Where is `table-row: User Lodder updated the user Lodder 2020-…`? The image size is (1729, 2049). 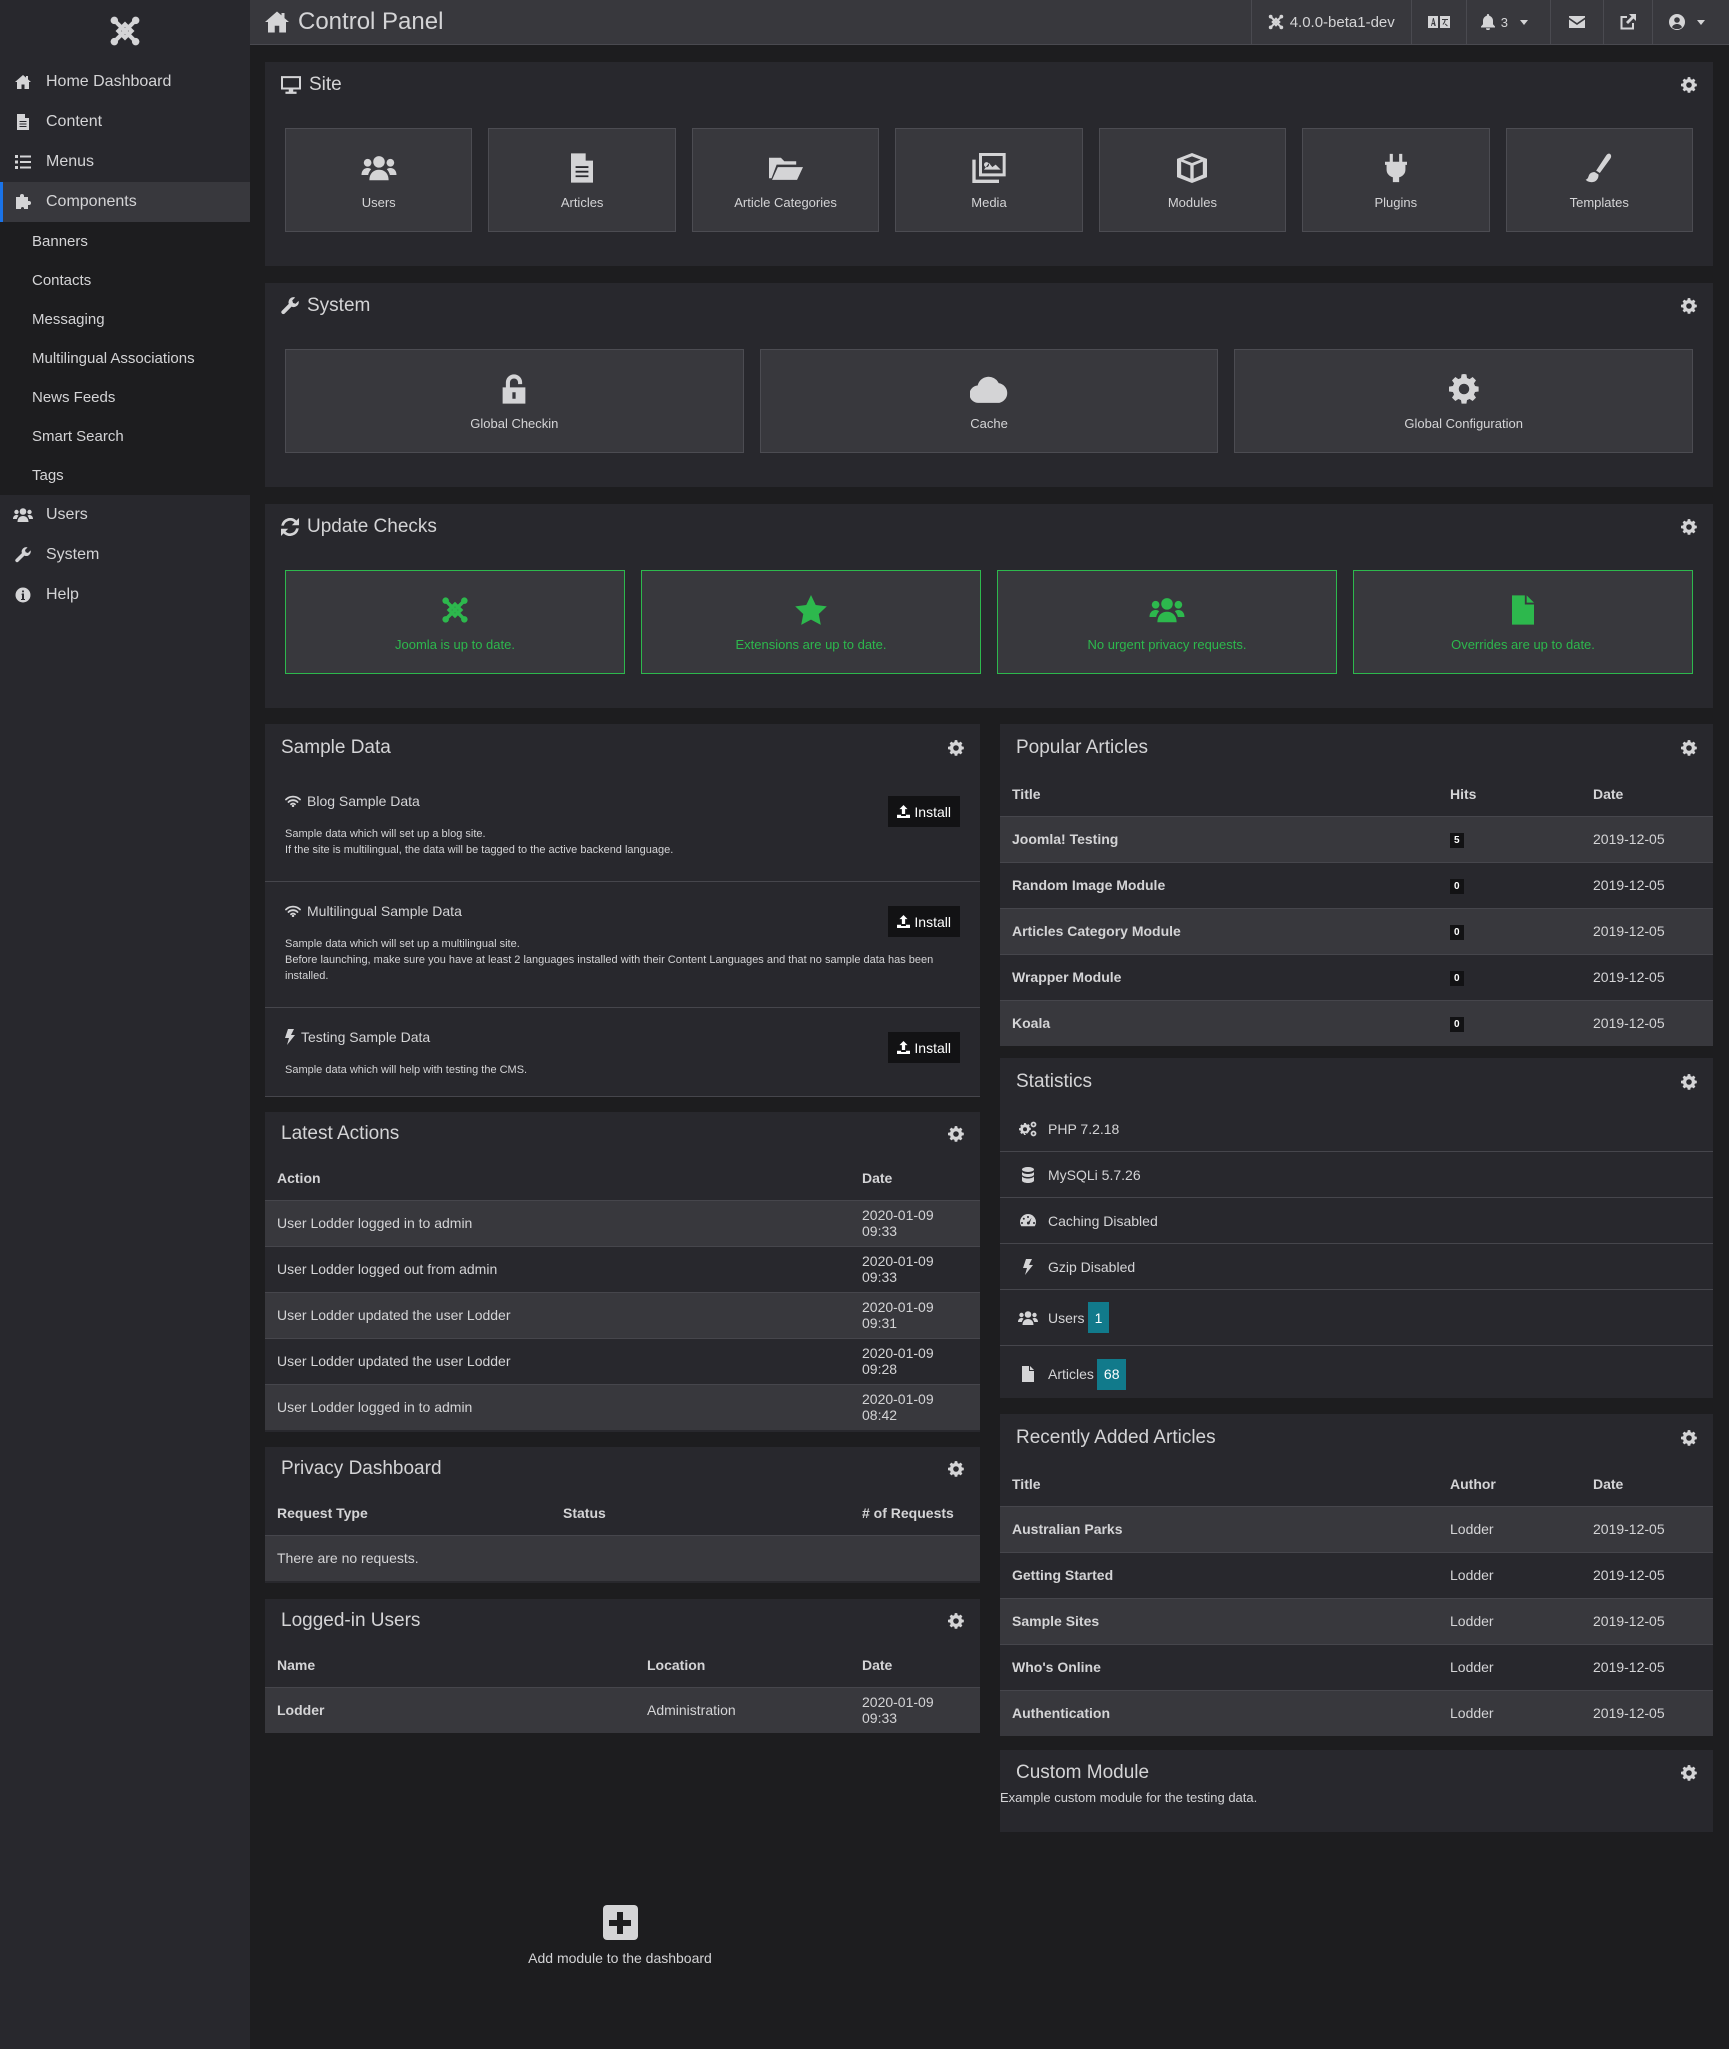 table-row: User Lodder updated the user Lodder 2020-… is located at coordinates (622, 1315).